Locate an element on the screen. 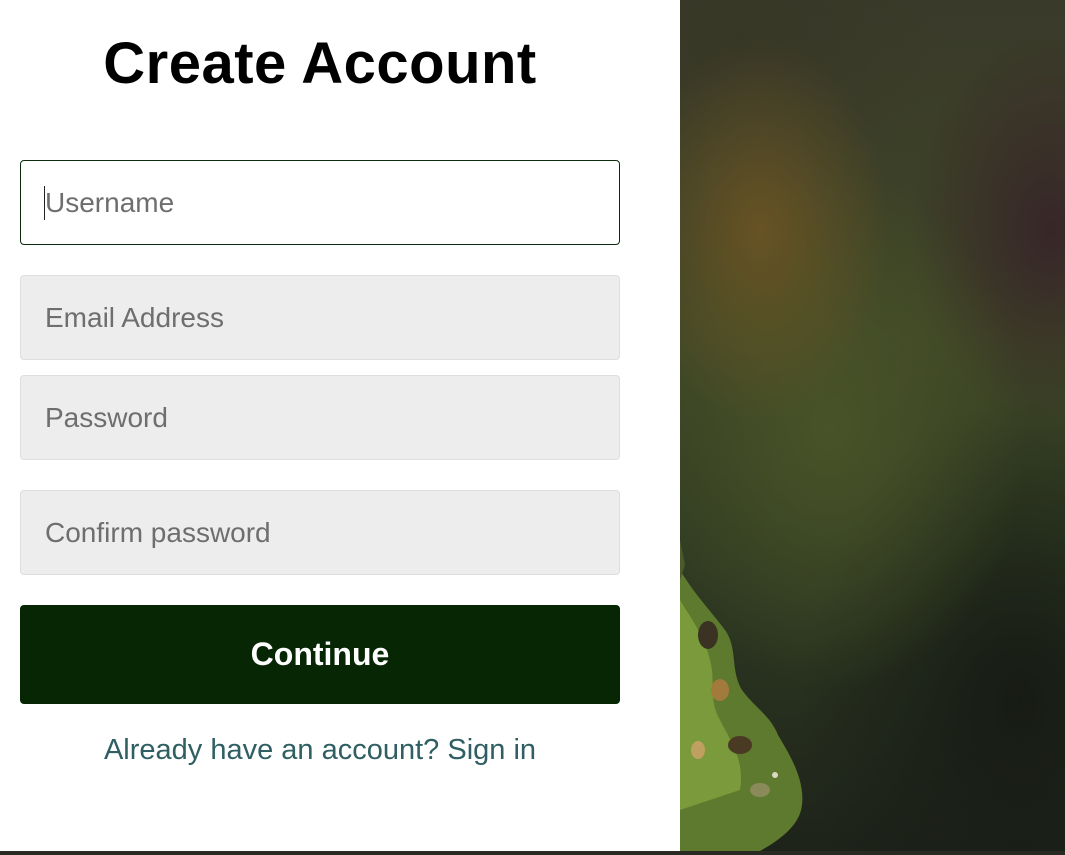  confirm-password-input is located at coordinates (320, 532).